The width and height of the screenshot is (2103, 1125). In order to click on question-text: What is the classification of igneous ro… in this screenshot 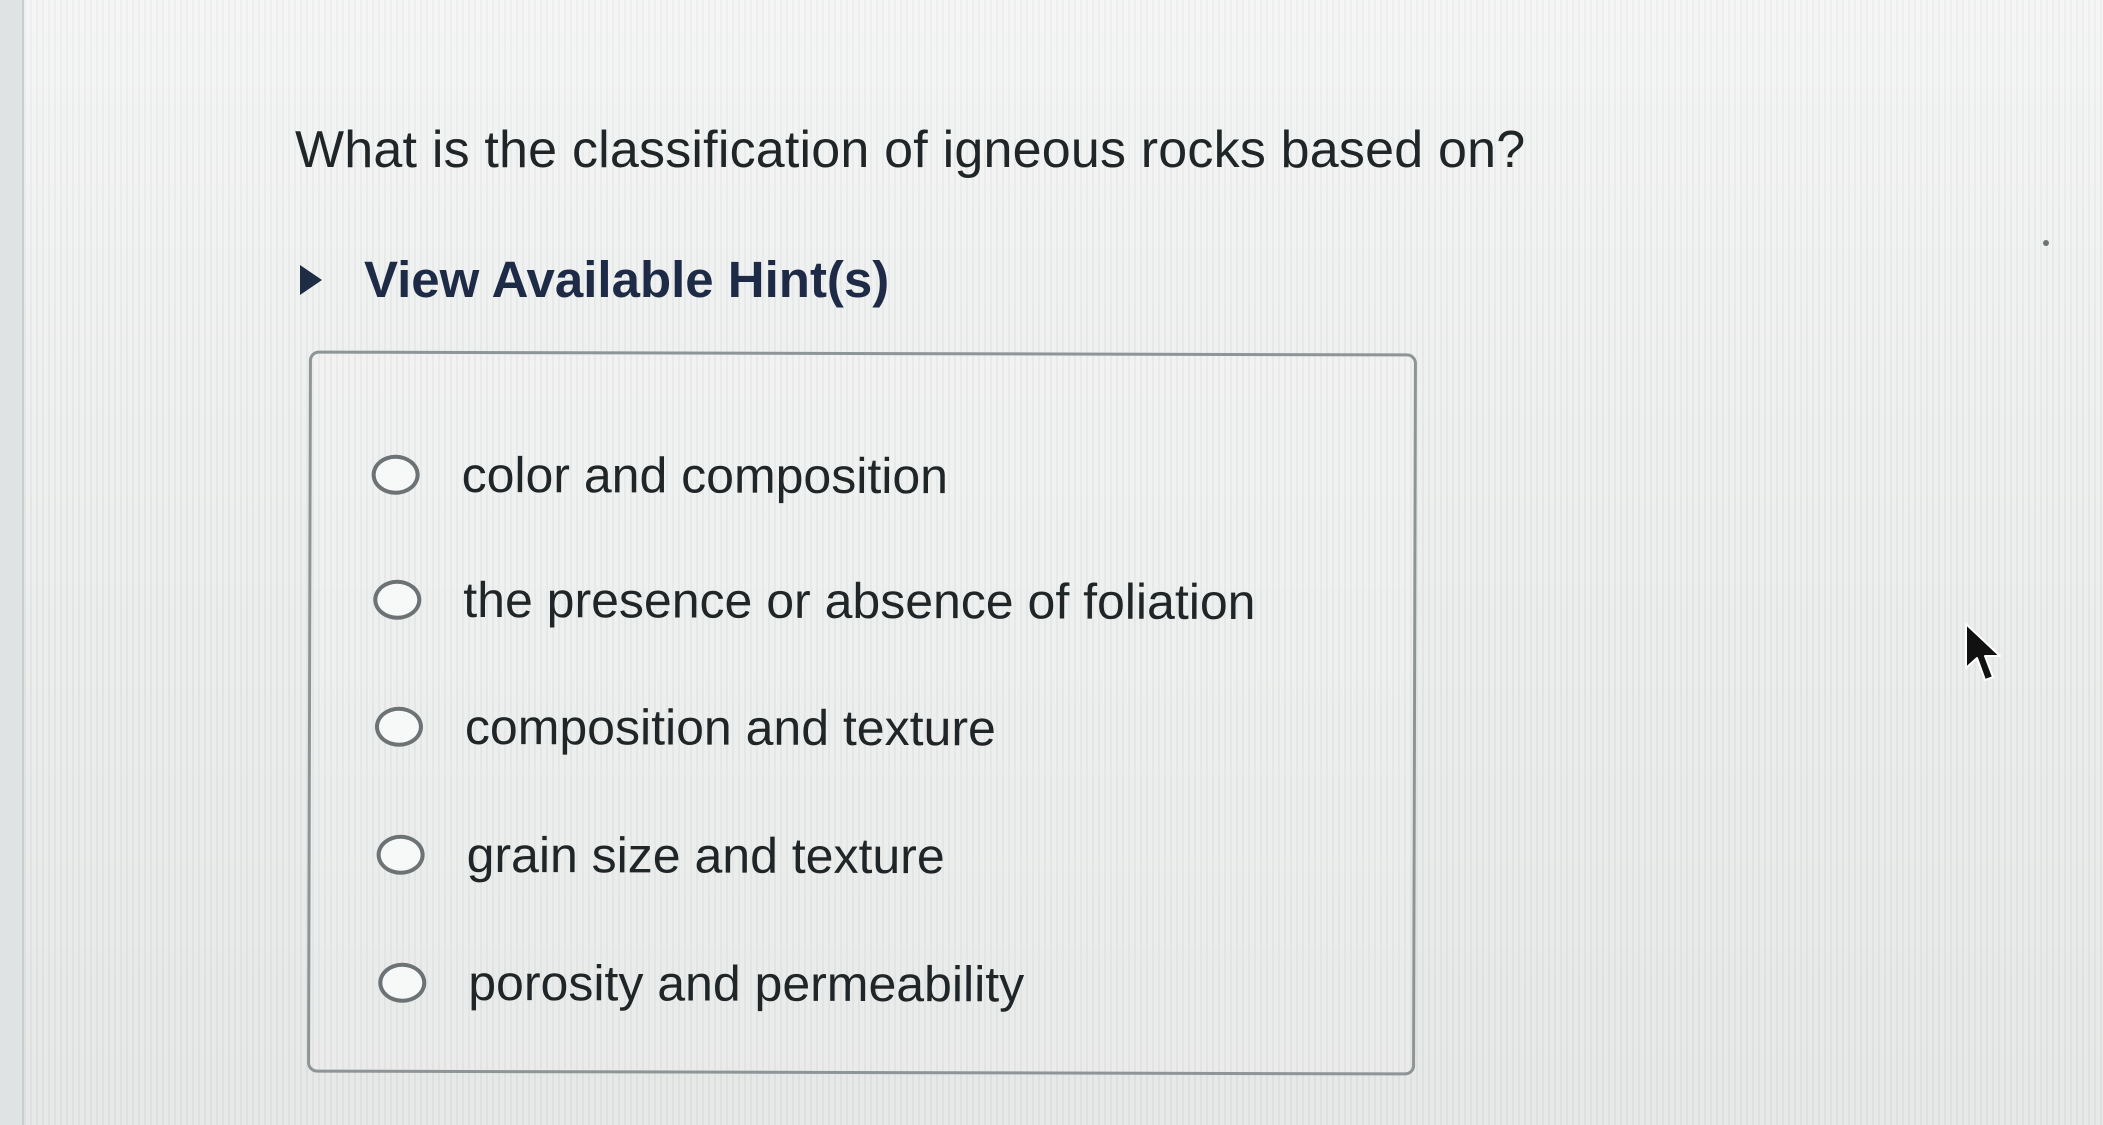, I will do `click(910, 150)`.